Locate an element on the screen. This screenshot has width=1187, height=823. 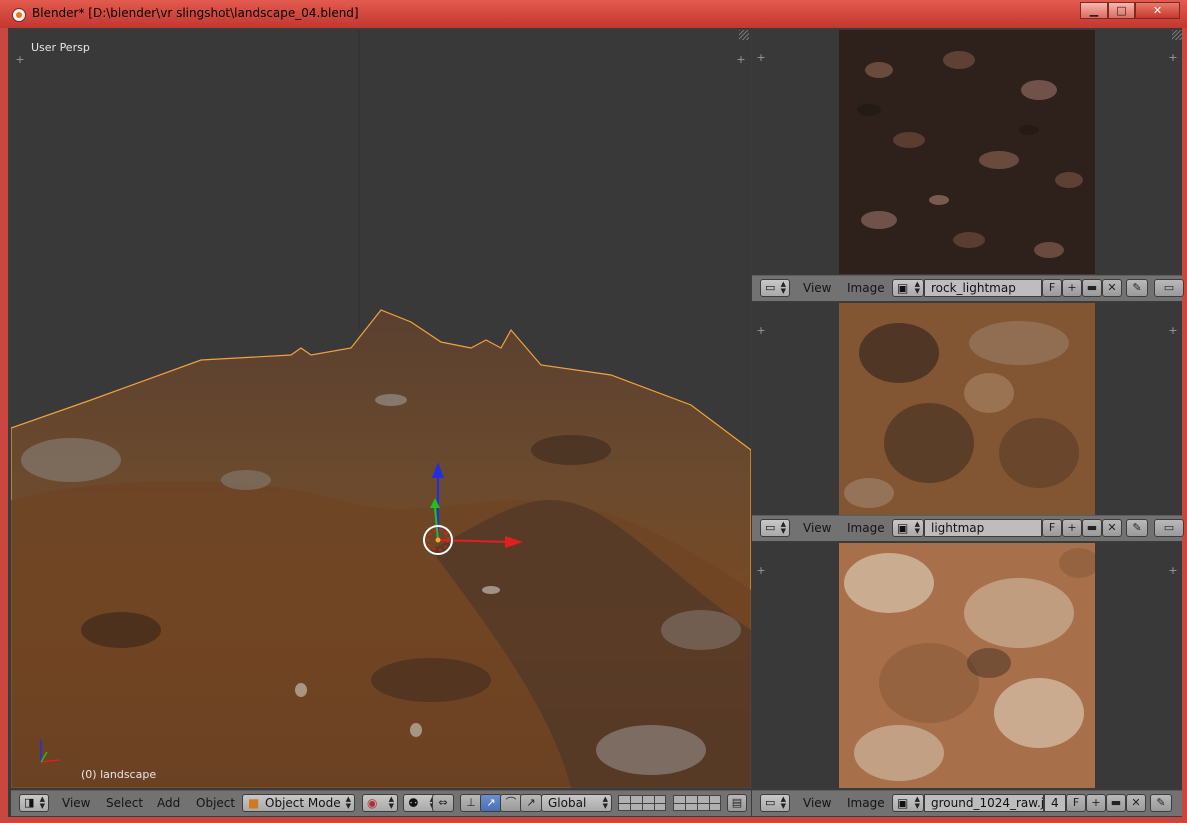
scale-manipulator-icon: ⌒ is located at coordinates (511, 803).